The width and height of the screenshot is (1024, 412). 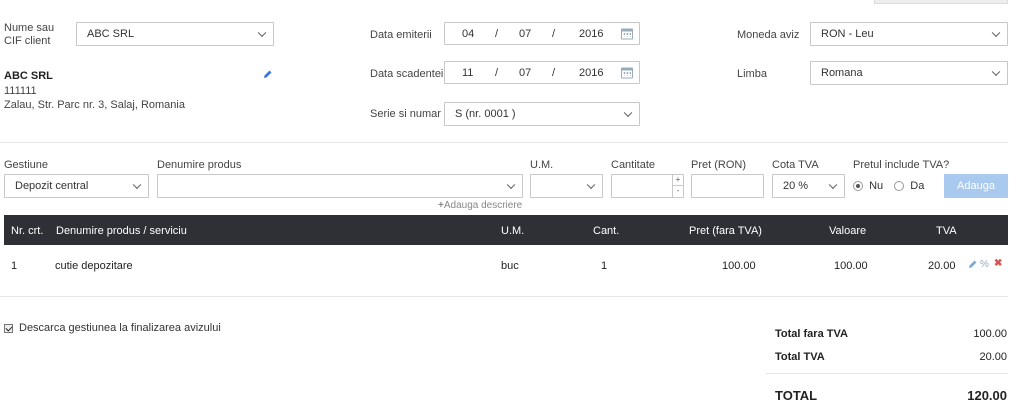 I want to click on grand-total-value: 120.00, so click(x=987, y=395).